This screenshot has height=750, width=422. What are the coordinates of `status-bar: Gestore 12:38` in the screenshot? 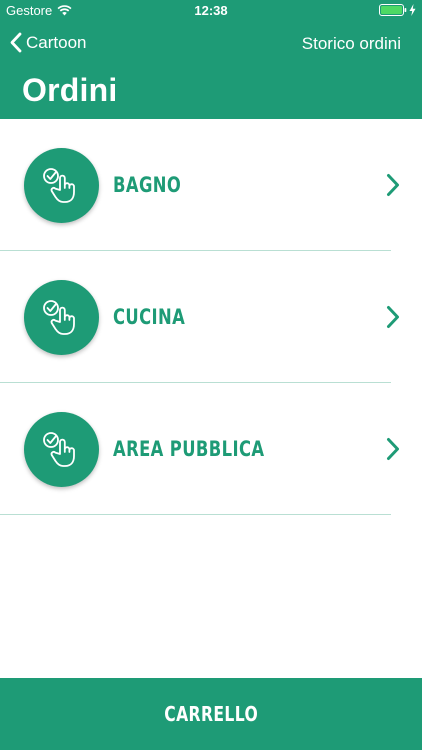 It's located at (211, 11).